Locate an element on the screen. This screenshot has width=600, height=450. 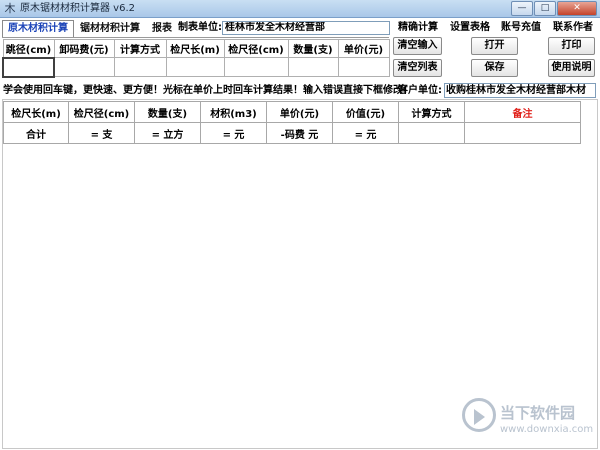
result-header-cell: 单价(元) is located at coordinates (299, 112).